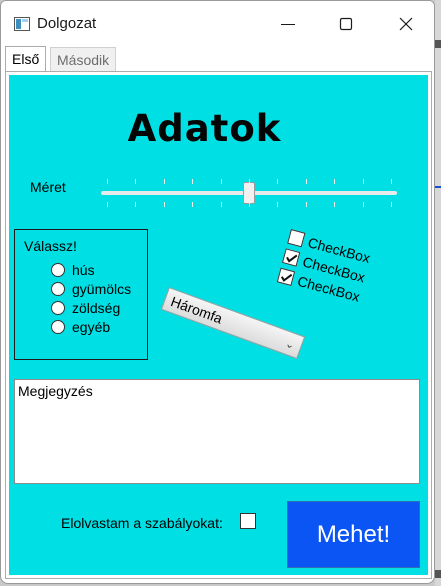 The image size is (441, 586). What do you see at coordinates (142, 523) in the screenshot?
I see `agree-label: Elolvastam a szabályokat:` at bounding box center [142, 523].